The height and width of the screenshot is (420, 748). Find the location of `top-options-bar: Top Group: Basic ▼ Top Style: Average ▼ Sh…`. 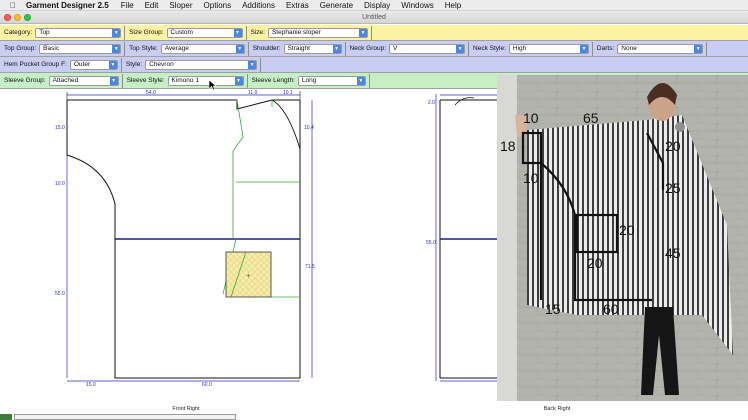

top-options-bar: Top Group: Basic ▼ Top Style: Average ▼ Sh… is located at coordinates (374, 49).